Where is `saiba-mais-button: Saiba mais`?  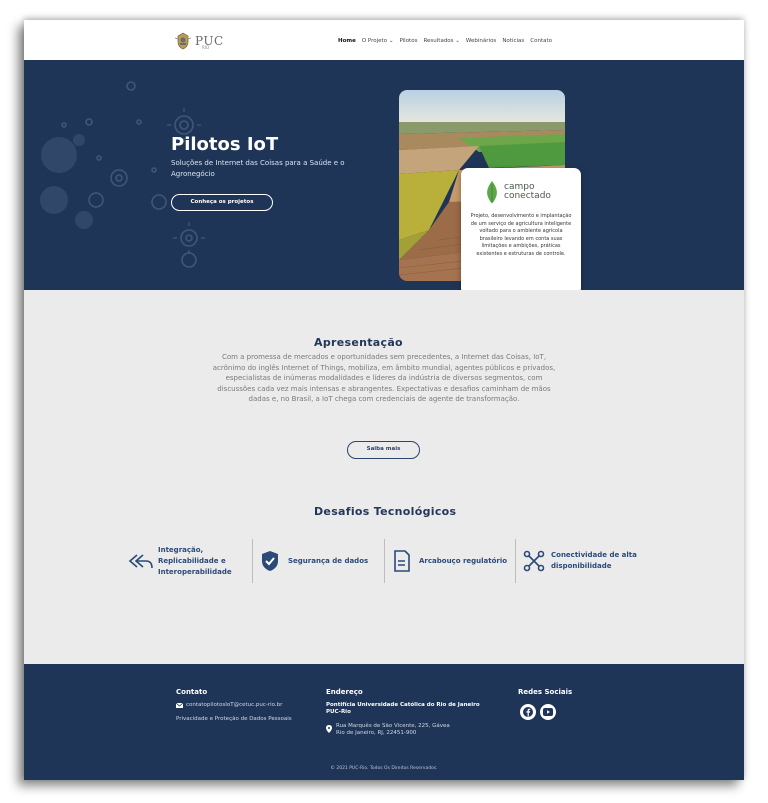 saiba-mais-button: Saiba mais is located at coordinates (383, 450).